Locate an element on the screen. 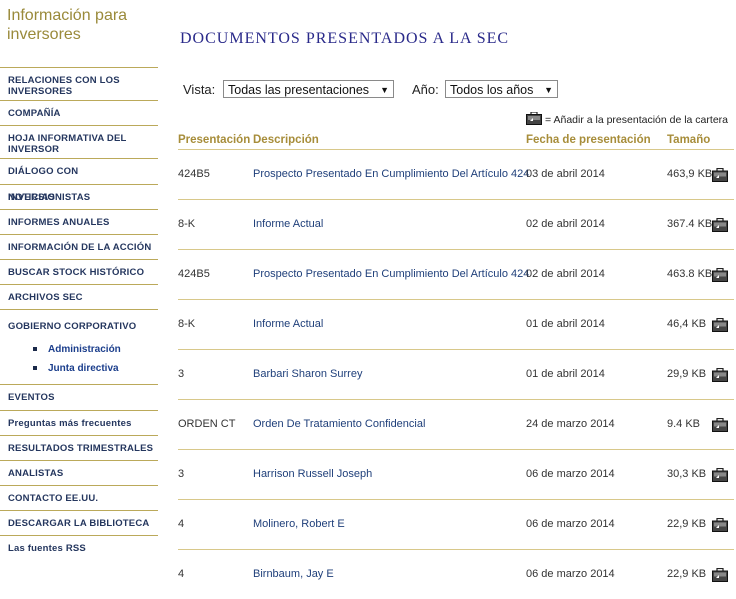  nav-dialogo: DIÁLOGO CON INVERSIONISTAS is located at coordinates (79, 180).